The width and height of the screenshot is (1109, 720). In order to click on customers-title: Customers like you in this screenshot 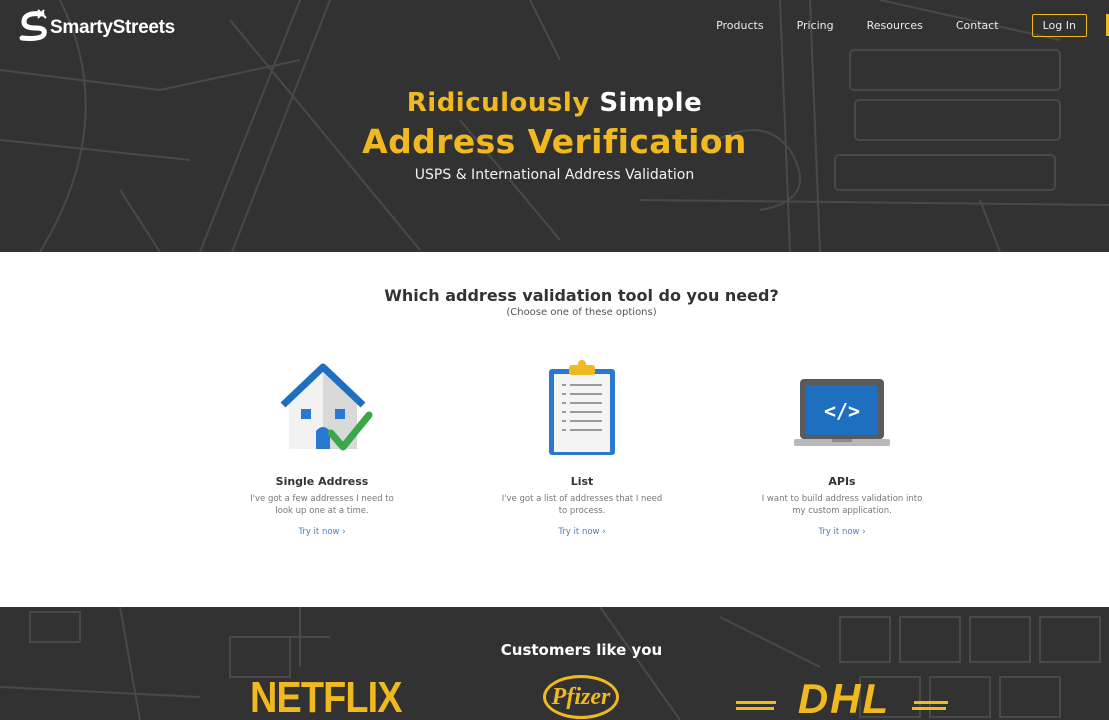, I will do `click(581, 650)`.